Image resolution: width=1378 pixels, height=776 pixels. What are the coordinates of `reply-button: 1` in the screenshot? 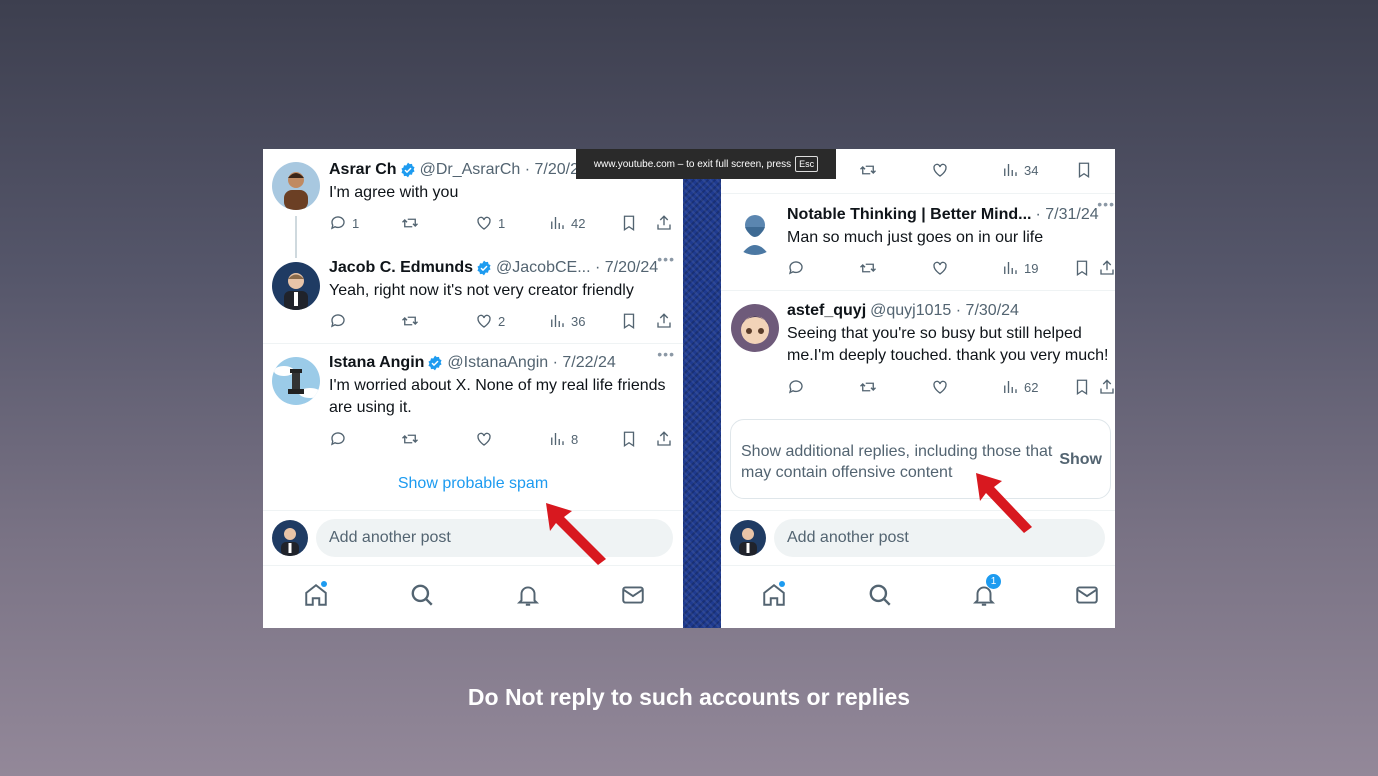 It's located at (344, 223).